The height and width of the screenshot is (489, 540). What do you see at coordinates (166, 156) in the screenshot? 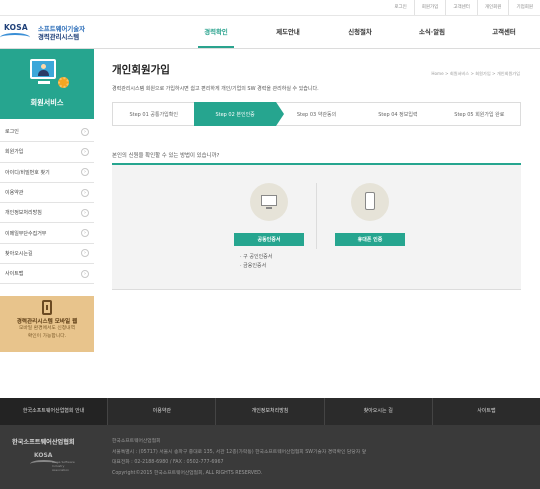
I see `verify-question: 본인의 신원을 확인할 수 있는 방법이 있습니까?` at bounding box center [166, 156].